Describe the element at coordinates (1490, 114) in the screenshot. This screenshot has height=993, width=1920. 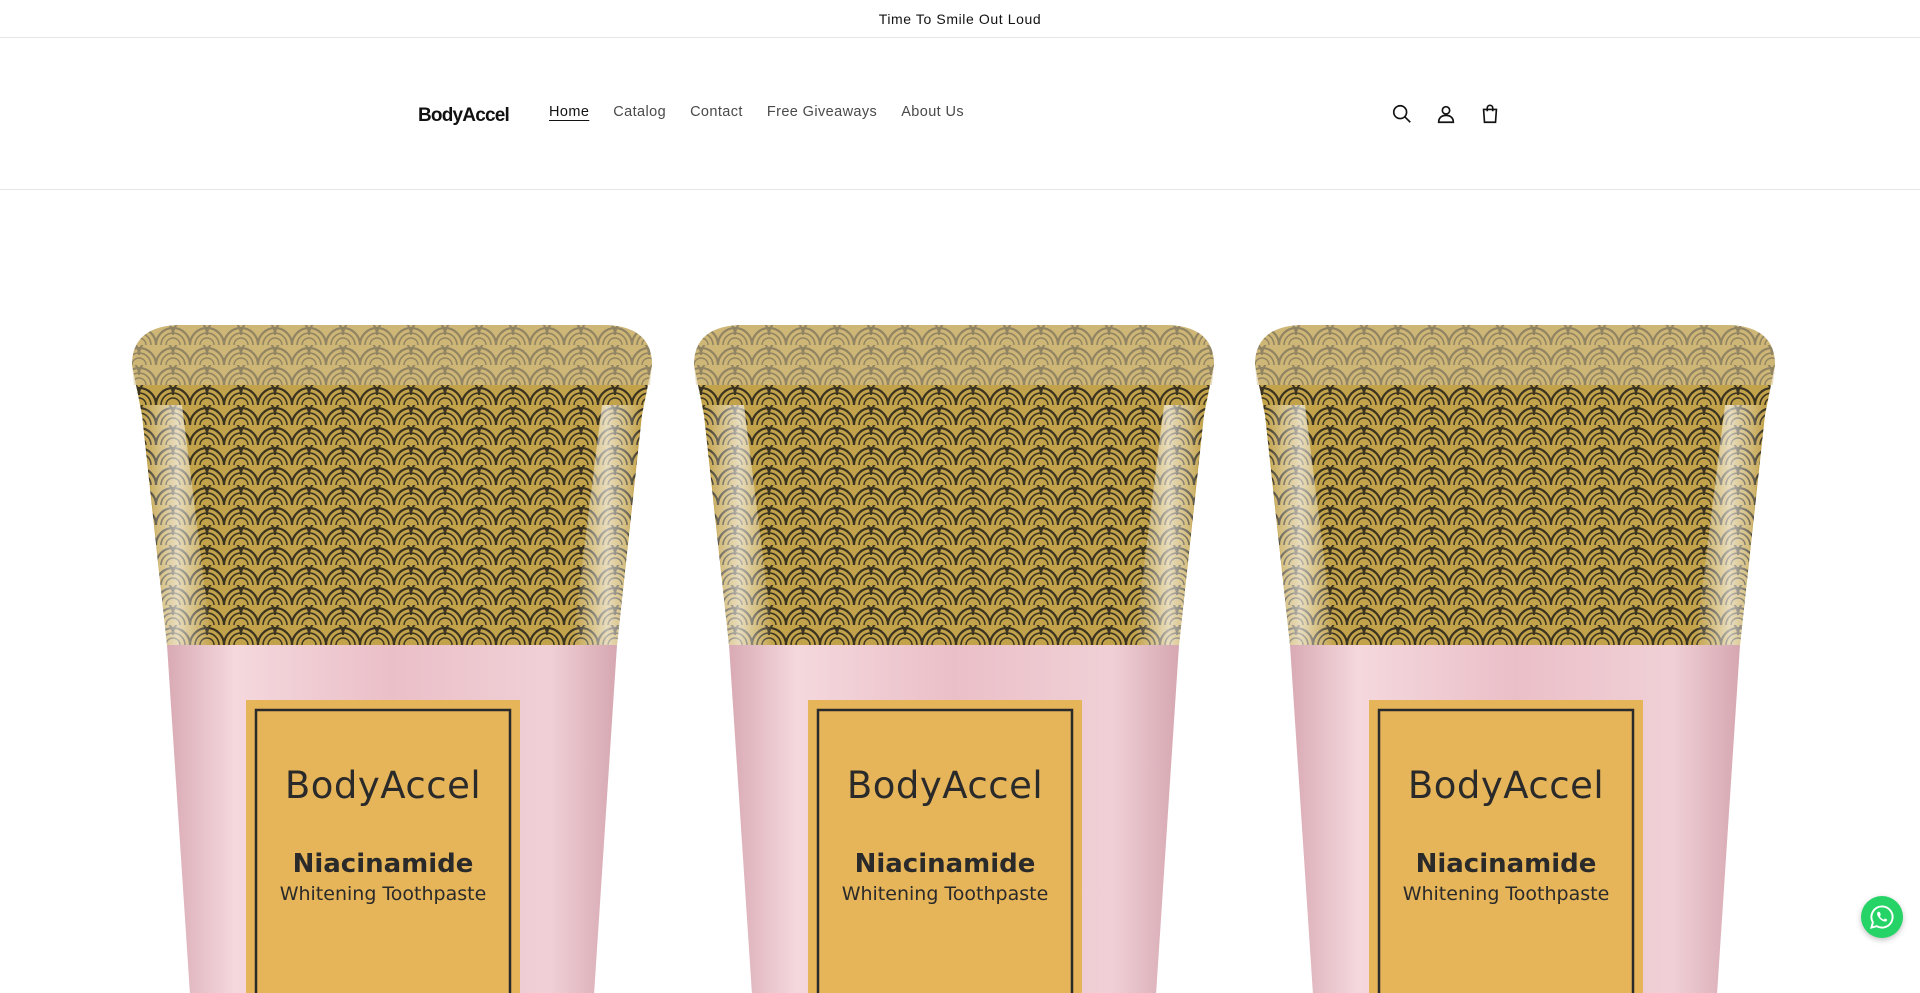
I see `cart-icon` at that location.